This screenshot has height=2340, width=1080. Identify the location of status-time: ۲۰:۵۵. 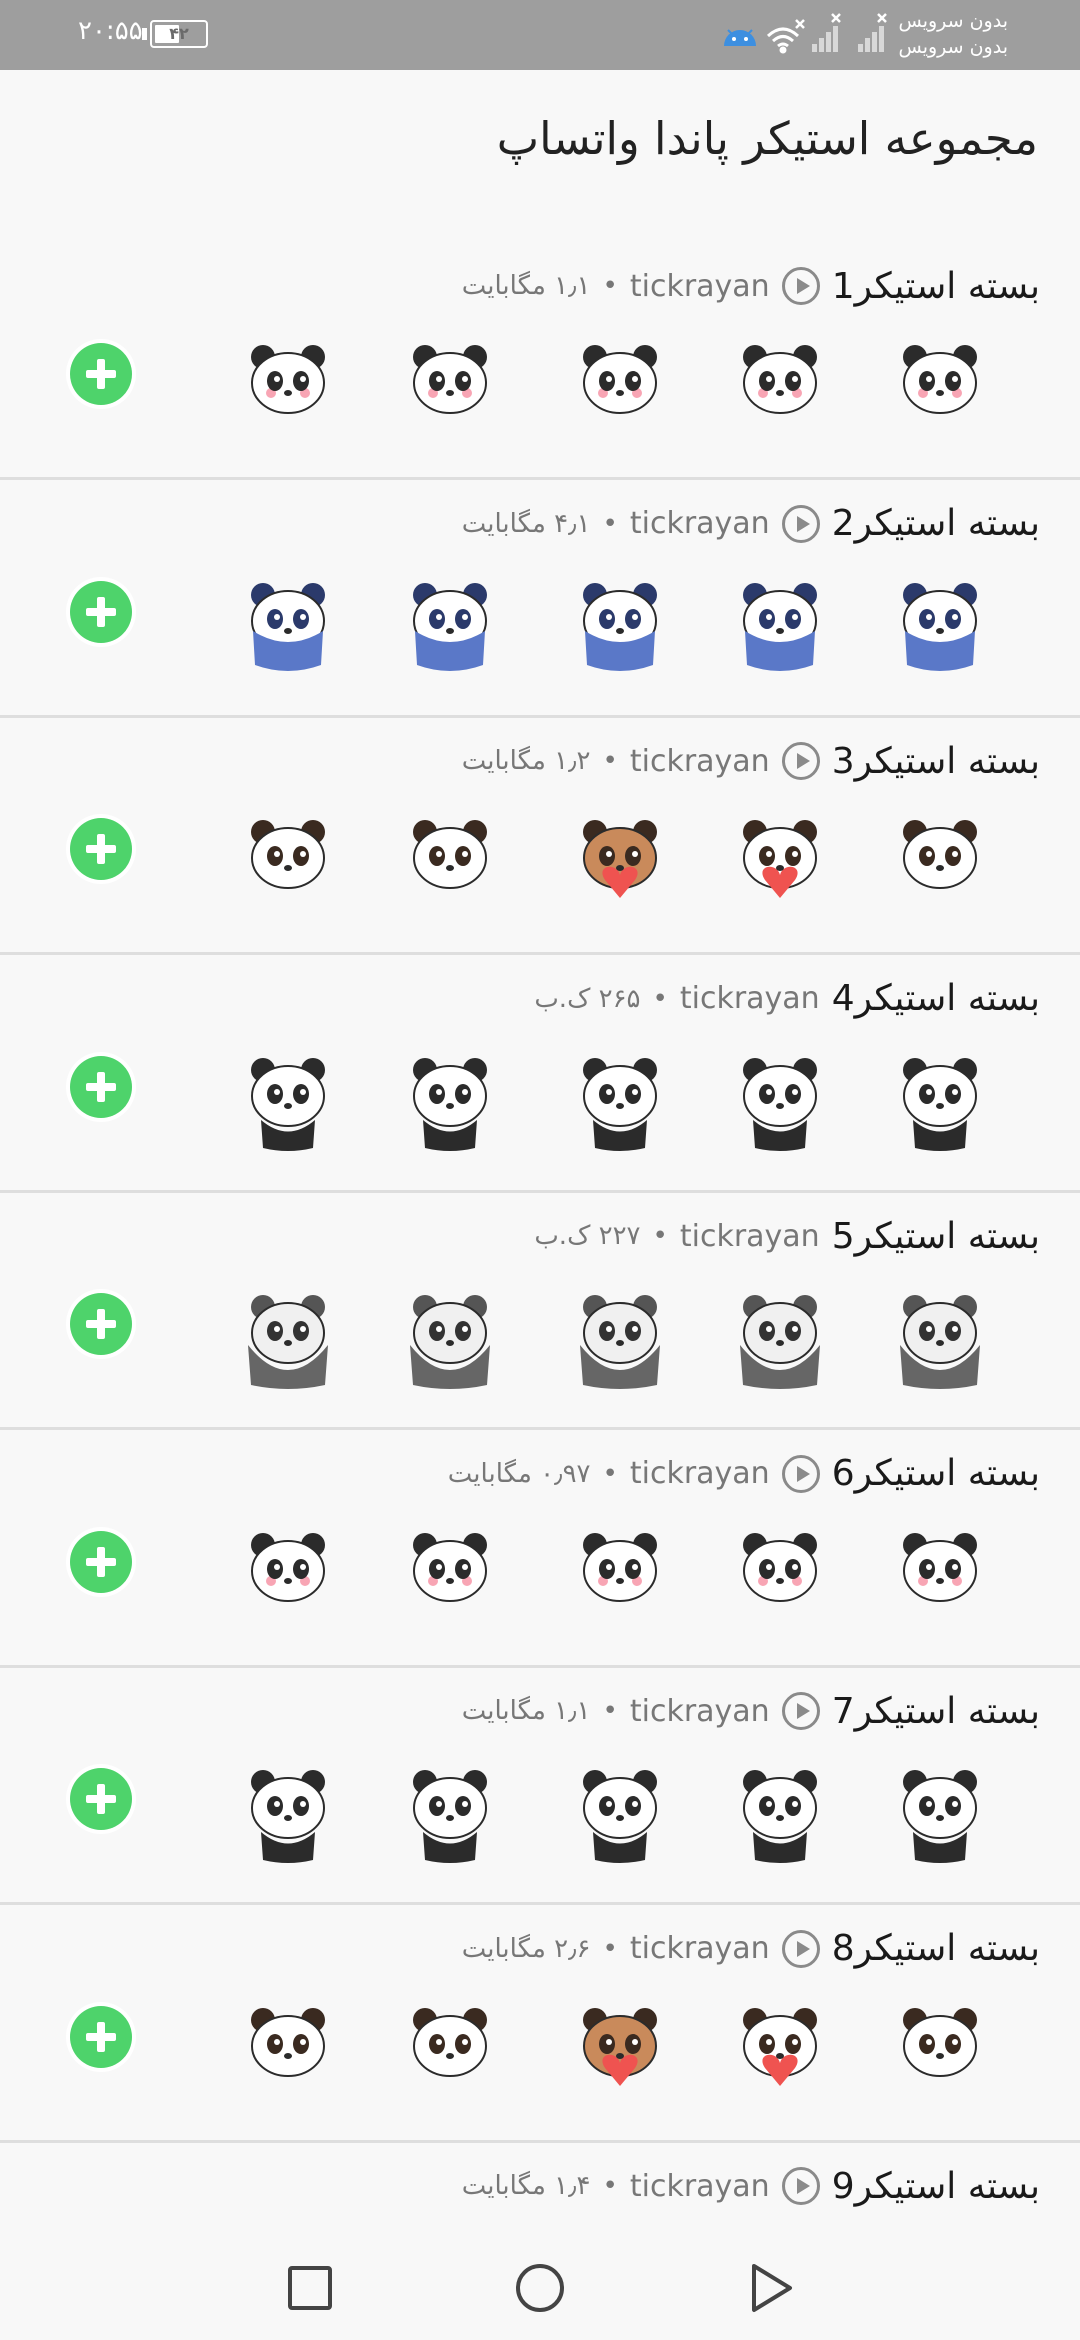
(110, 31).